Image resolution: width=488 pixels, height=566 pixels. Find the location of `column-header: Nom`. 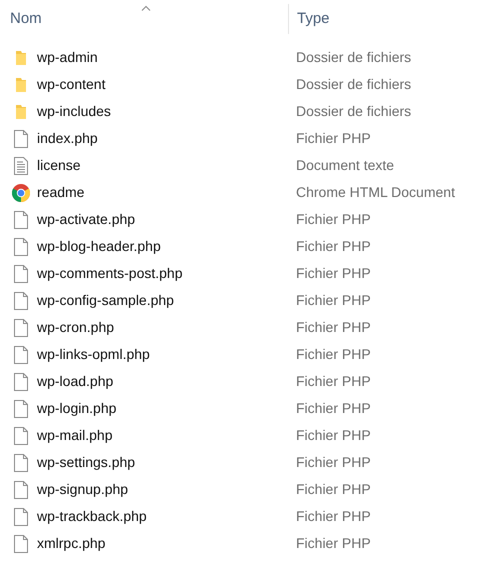

column-header: Nom is located at coordinates (26, 19).